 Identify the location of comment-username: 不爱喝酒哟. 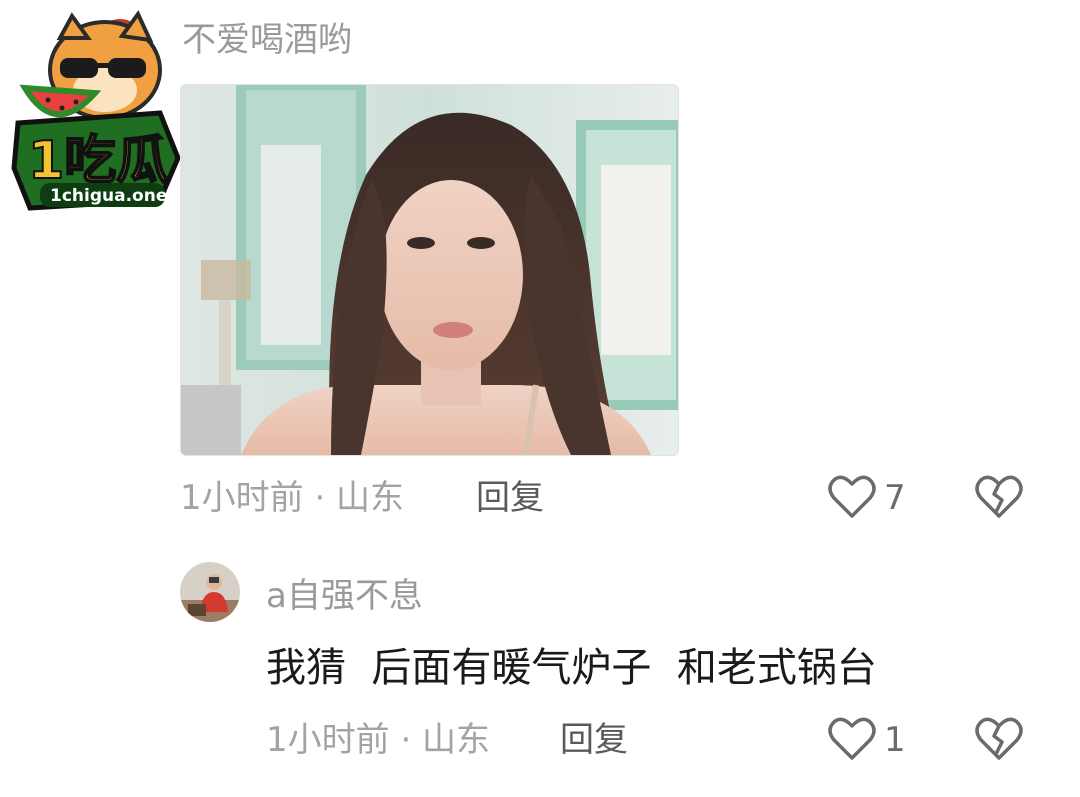
(267, 40).